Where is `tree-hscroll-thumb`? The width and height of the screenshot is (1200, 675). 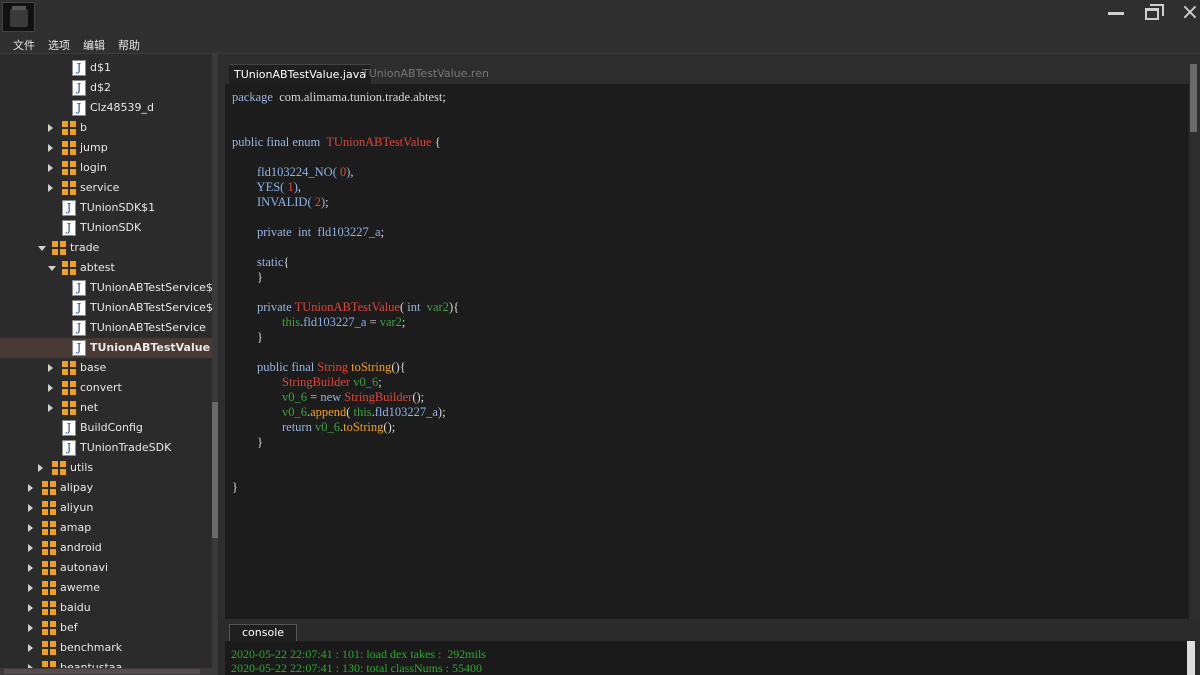 tree-hscroll-thumb is located at coordinates (102, 671).